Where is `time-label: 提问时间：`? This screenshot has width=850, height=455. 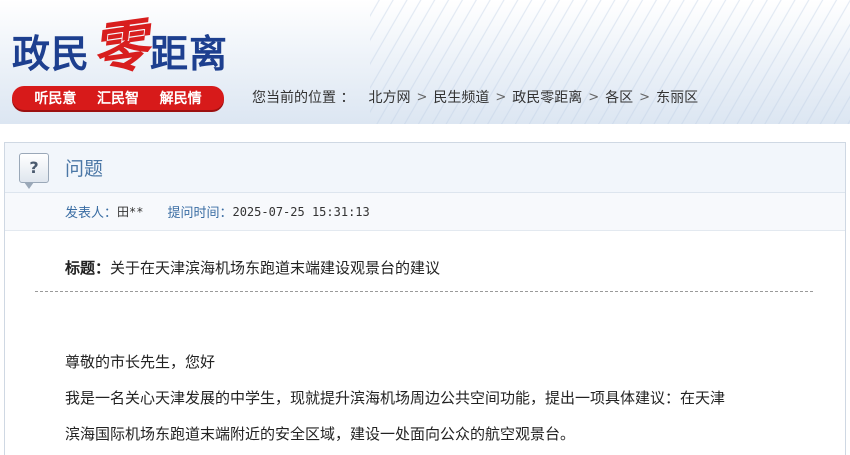
time-label: 提问时间： is located at coordinates (200, 213).